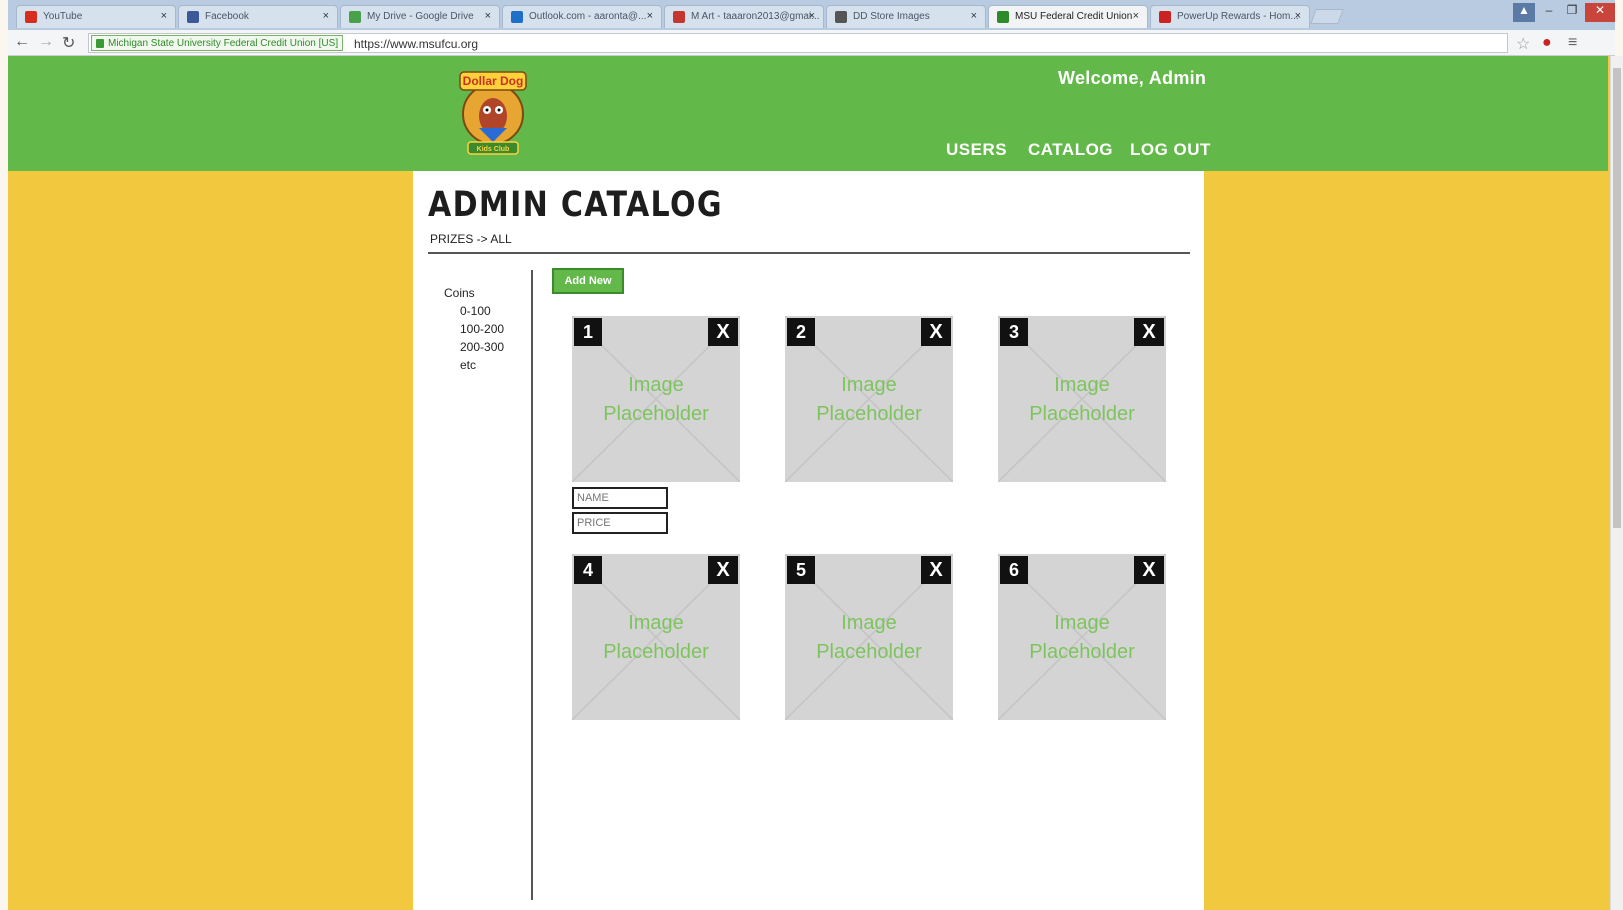 Image resolution: width=1623 pixels, height=910 pixels. What do you see at coordinates (891, 16) in the screenshot?
I see `tab-label: DD Store Images` at bounding box center [891, 16].